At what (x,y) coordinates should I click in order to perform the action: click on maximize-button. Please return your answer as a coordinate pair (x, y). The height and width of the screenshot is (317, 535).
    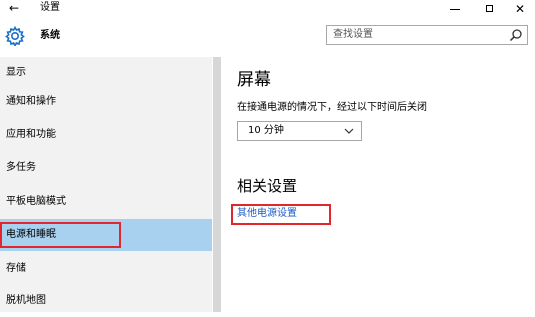
    Looking at the image, I should click on (489, 8).